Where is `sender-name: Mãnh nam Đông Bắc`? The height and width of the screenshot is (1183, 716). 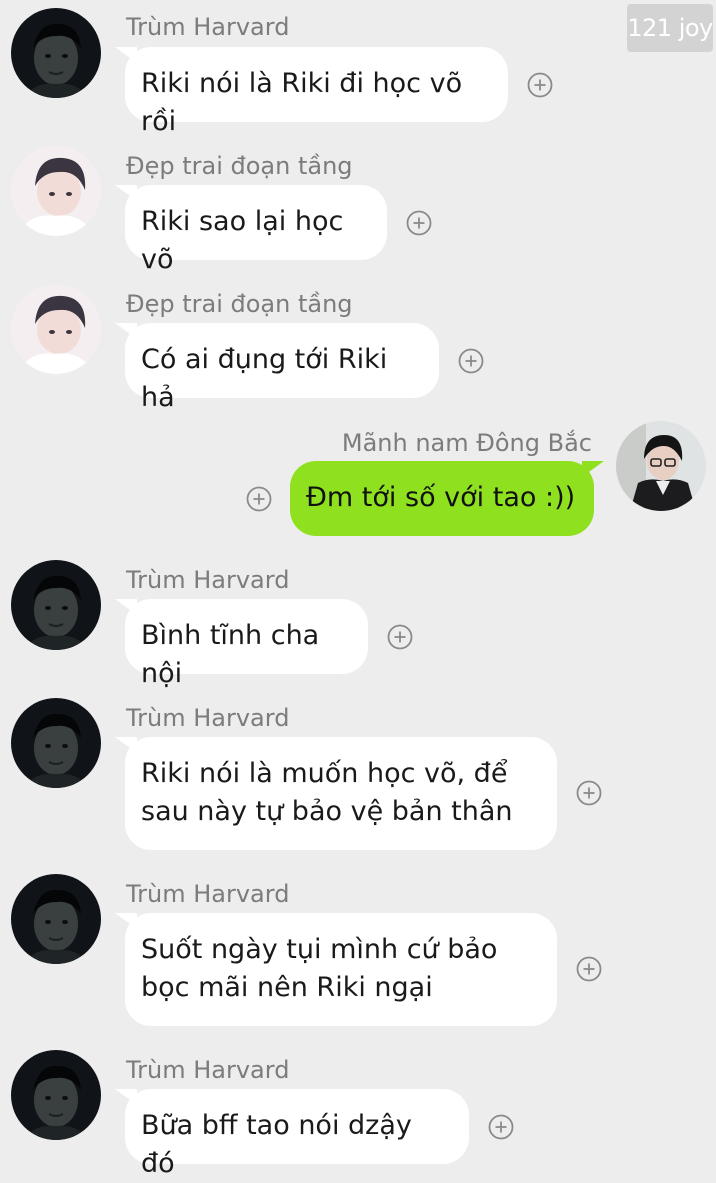
sender-name: Mãnh nam Đông Bắc is located at coordinates (466, 443).